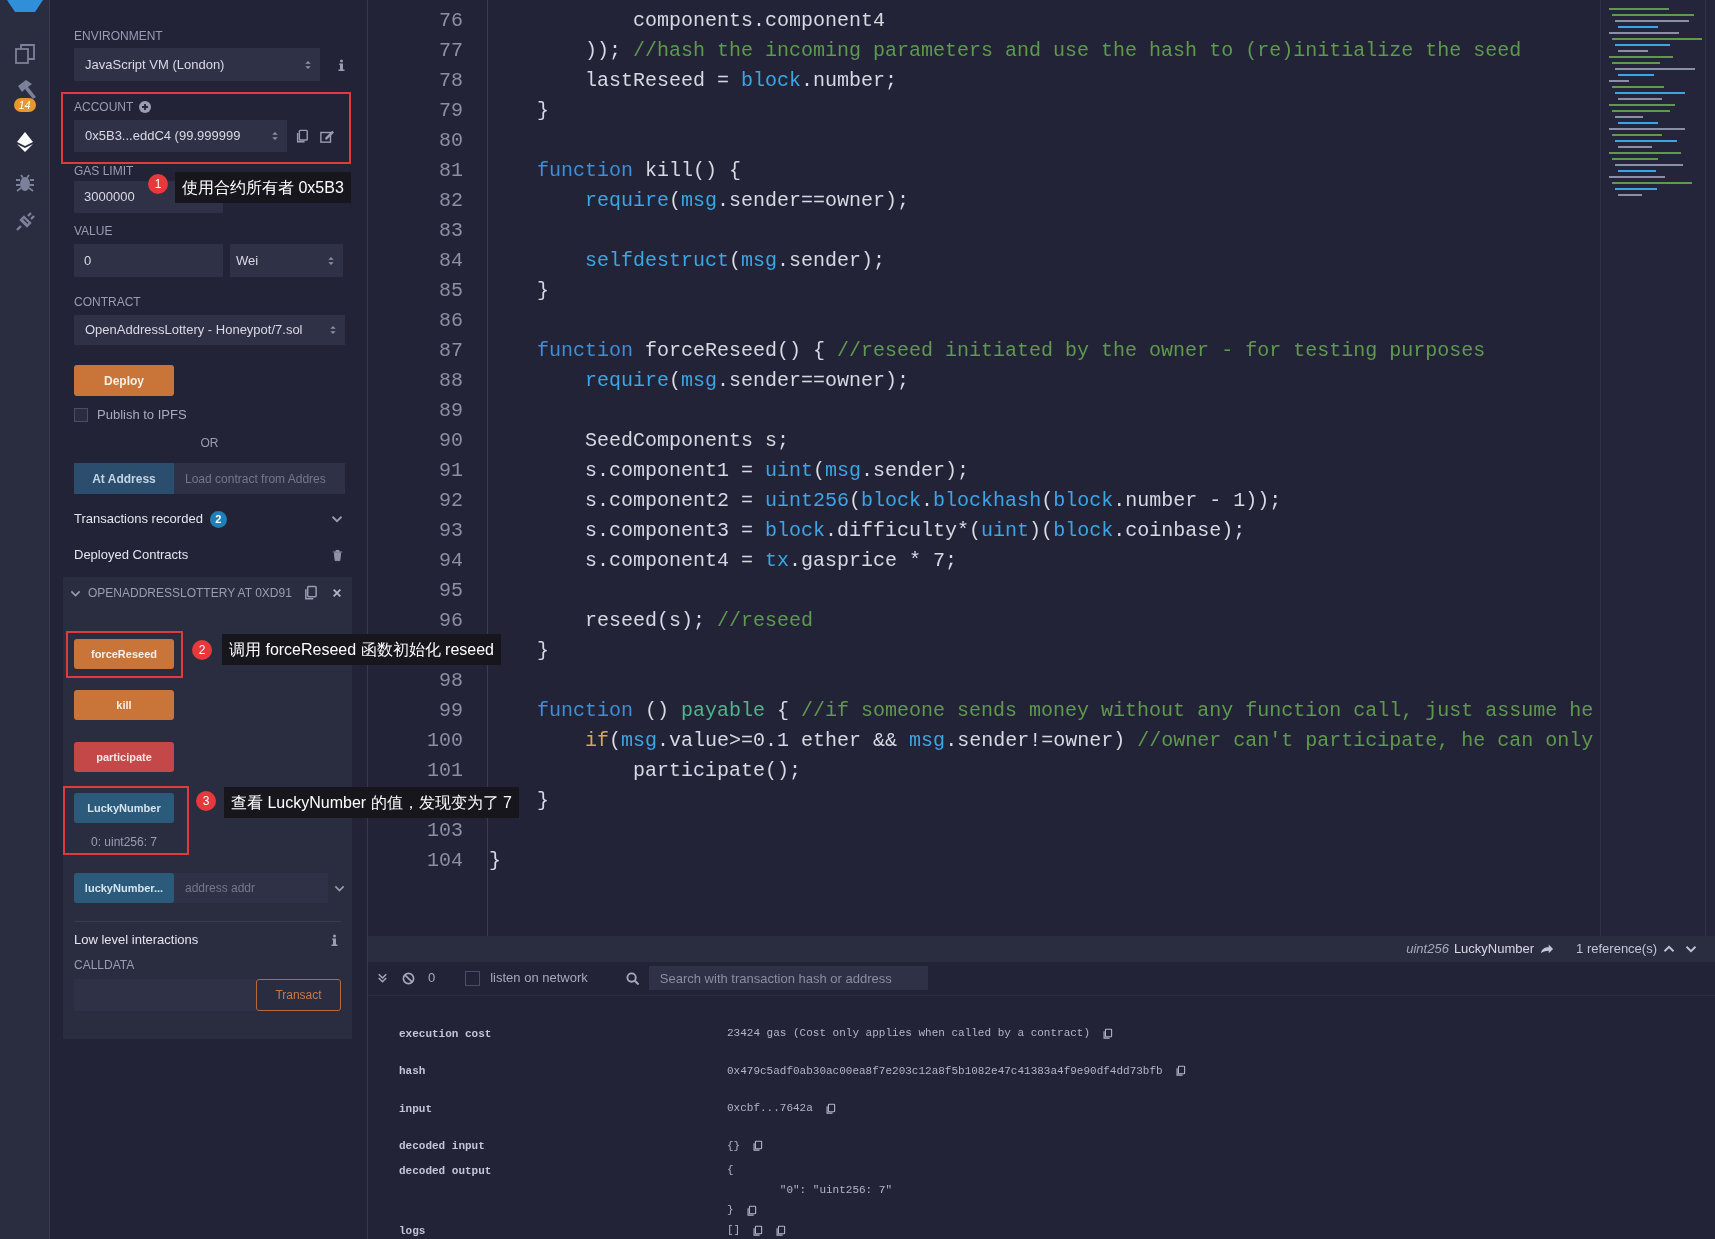 Image resolution: width=1715 pixels, height=1239 pixels. I want to click on parameter-field: address addr, so click(251, 888).